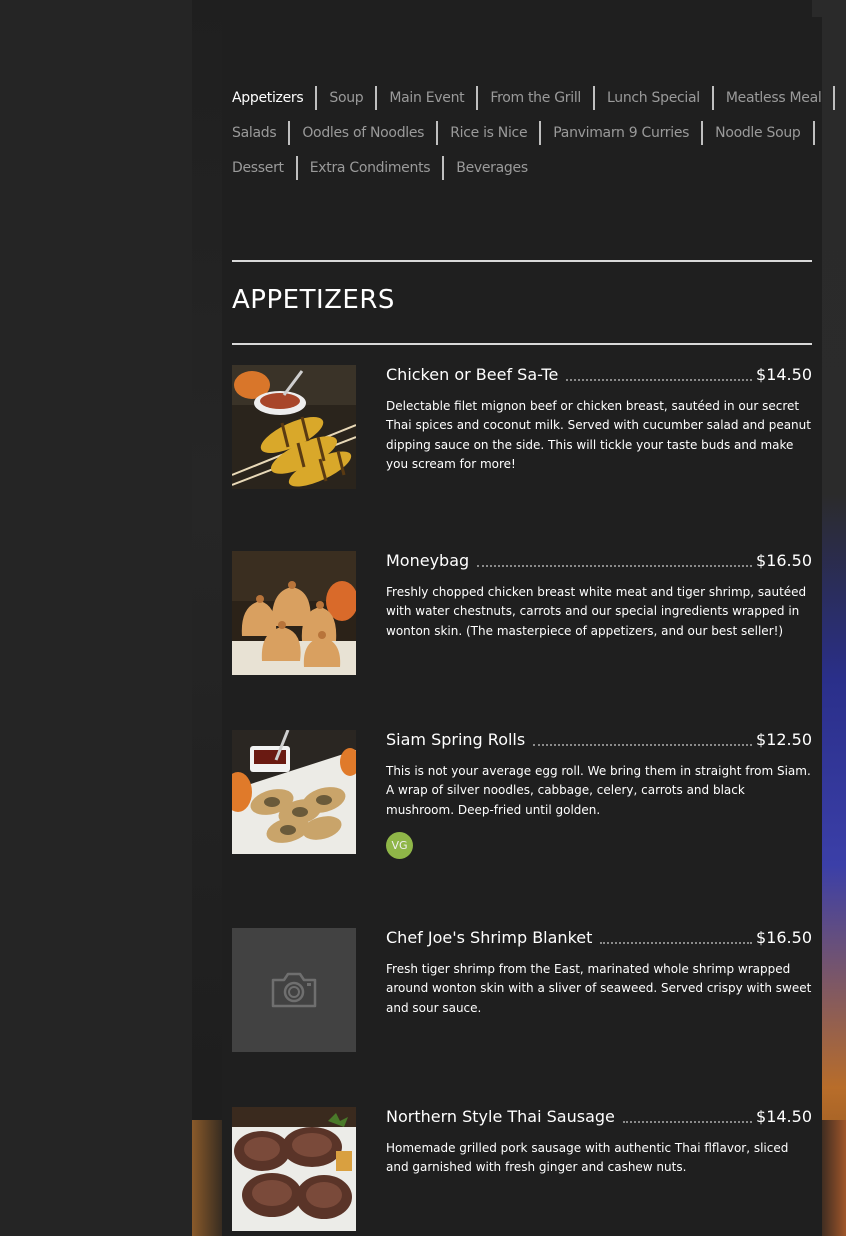  What do you see at coordinates (399, 845) in the screenshot?
I see `vegetarian-badge: VG` at bounding box center [399, 845].